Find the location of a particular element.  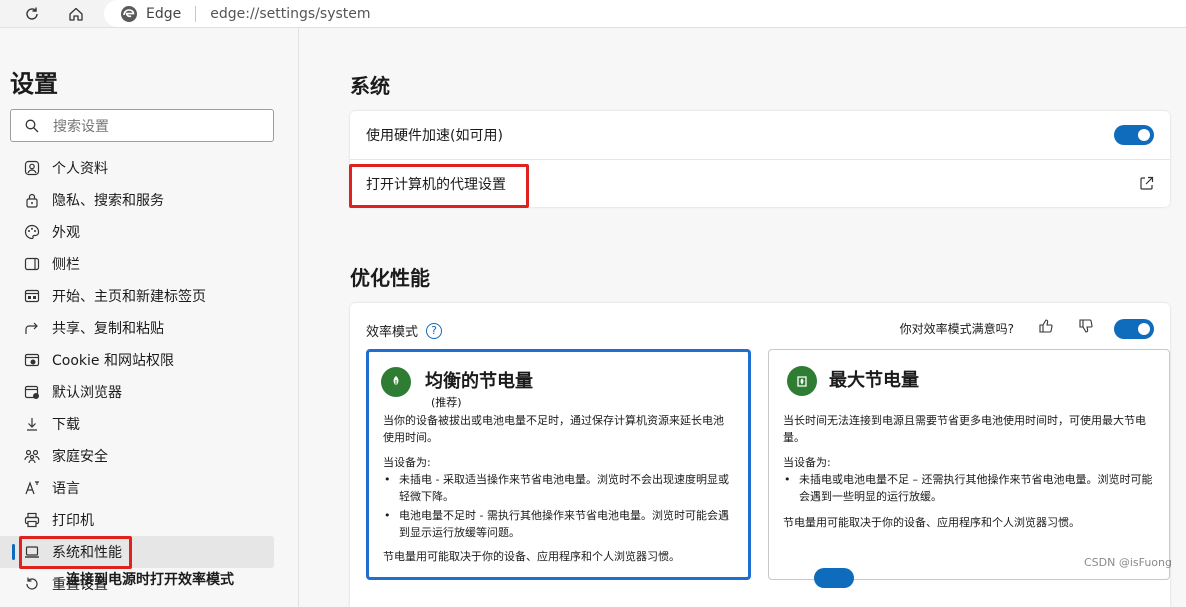

sidebar-item-label: 语言 is located at coordinates (66, 489).